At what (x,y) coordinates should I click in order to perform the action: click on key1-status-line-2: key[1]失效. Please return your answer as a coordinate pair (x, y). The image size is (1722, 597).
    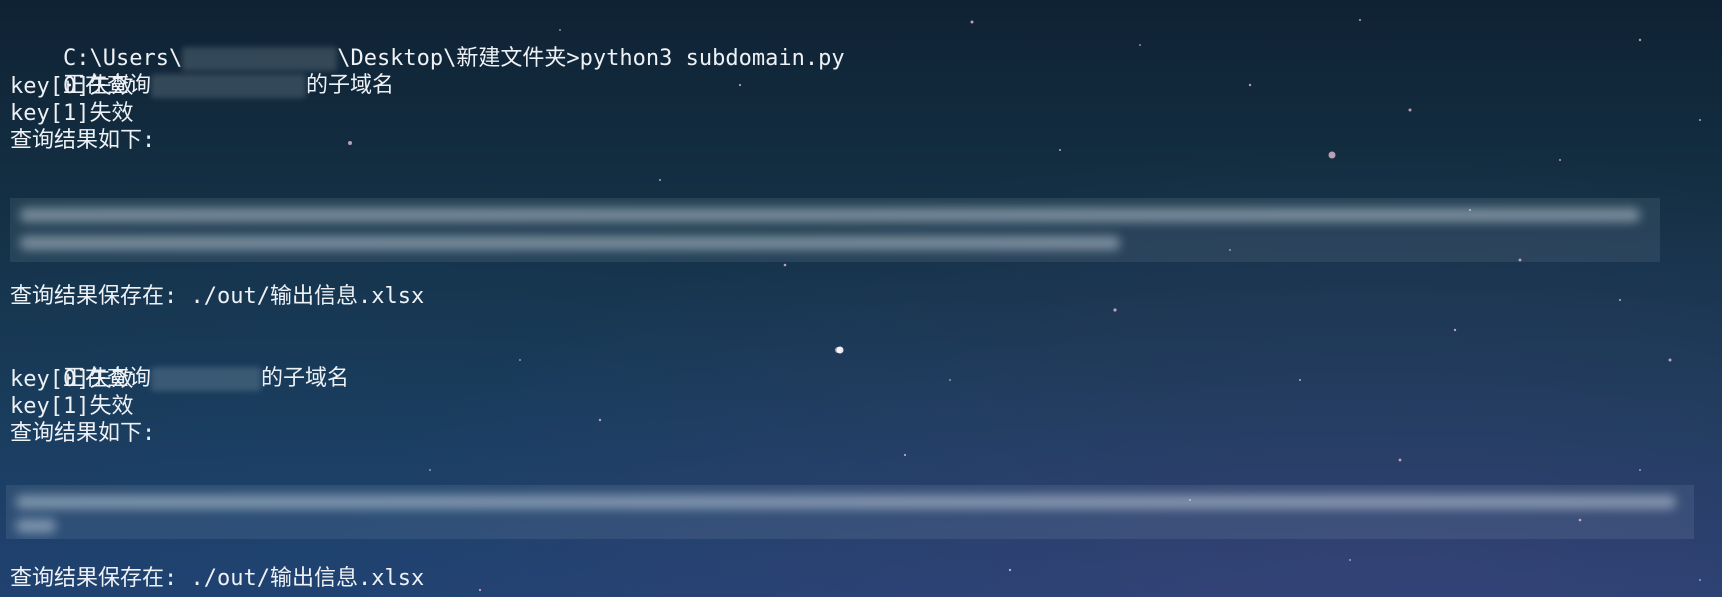
    Looking at the image, I should click on (72, 406).